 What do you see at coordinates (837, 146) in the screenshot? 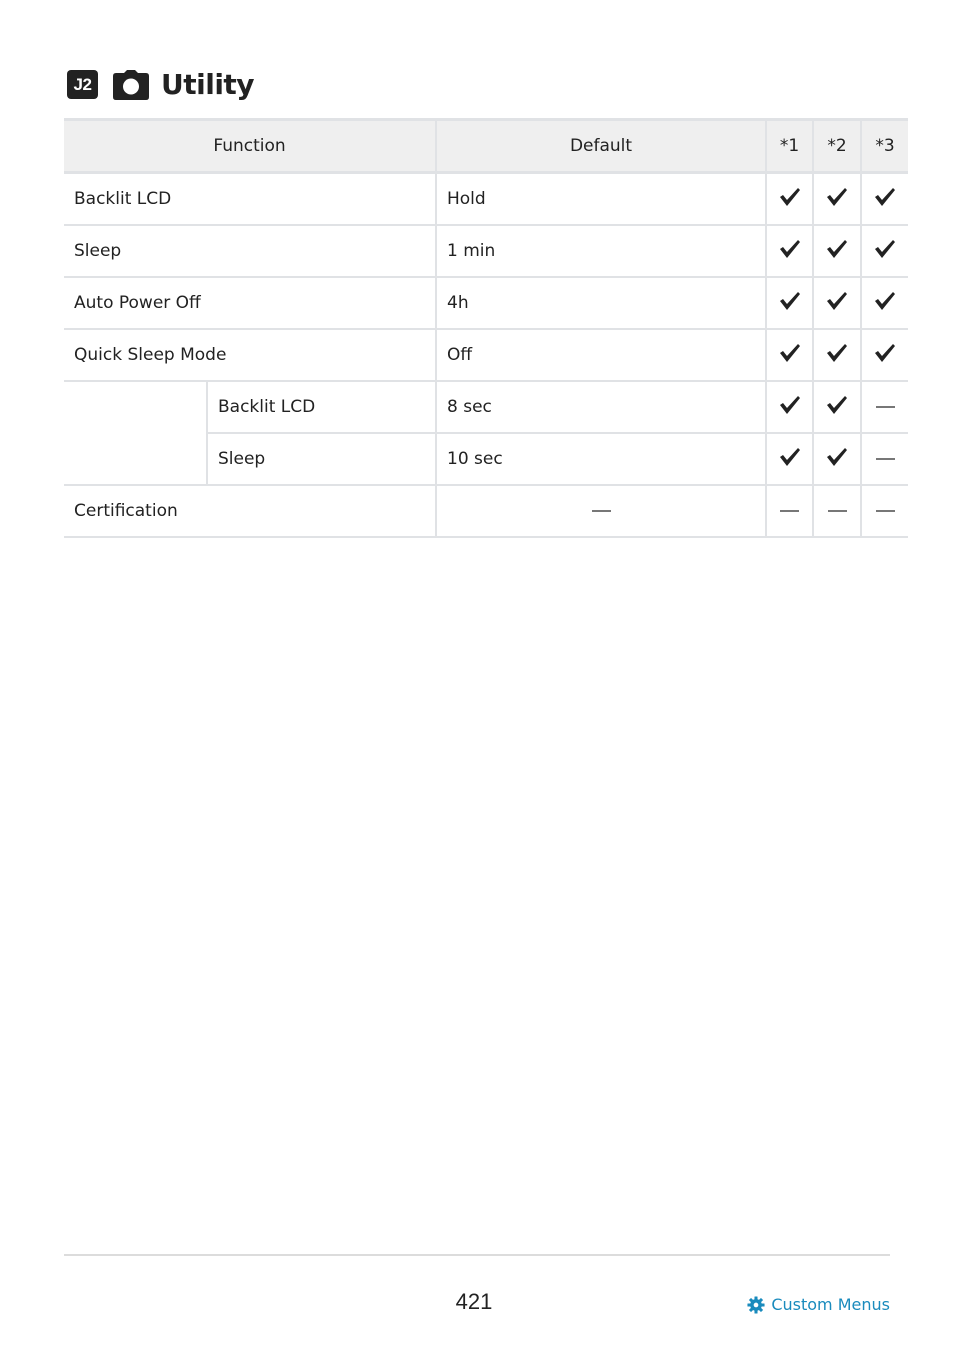
I see `header-col2: *2` at bounding box center [837, 146].